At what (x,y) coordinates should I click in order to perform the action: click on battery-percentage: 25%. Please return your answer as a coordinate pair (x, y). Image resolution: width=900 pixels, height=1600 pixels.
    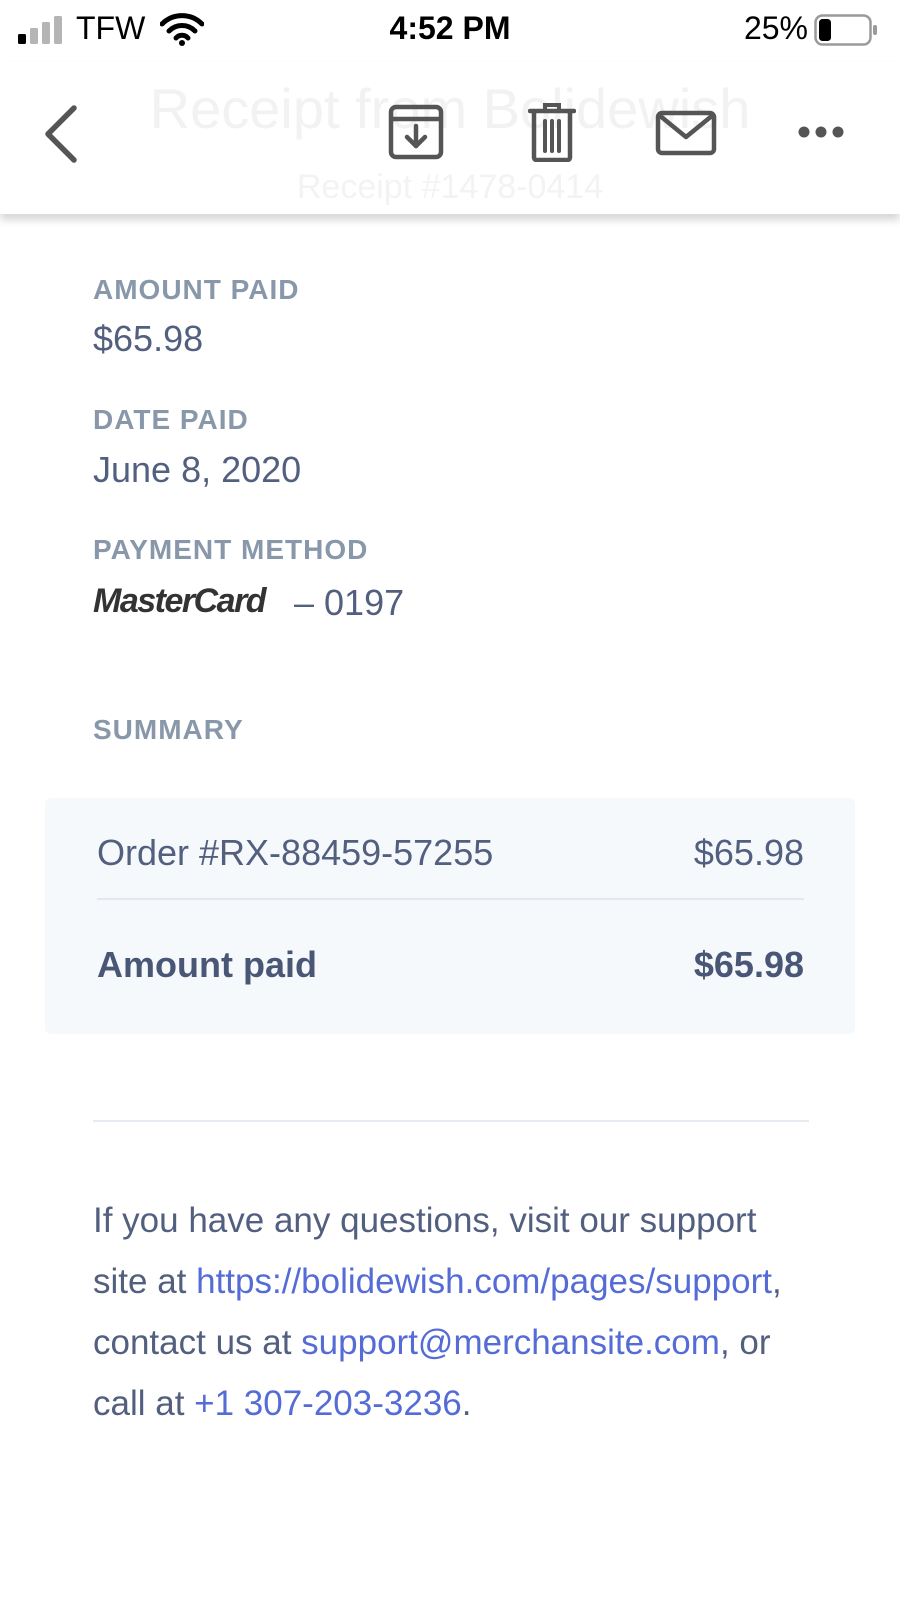
    Looking at the image, I should click on (775, 28).